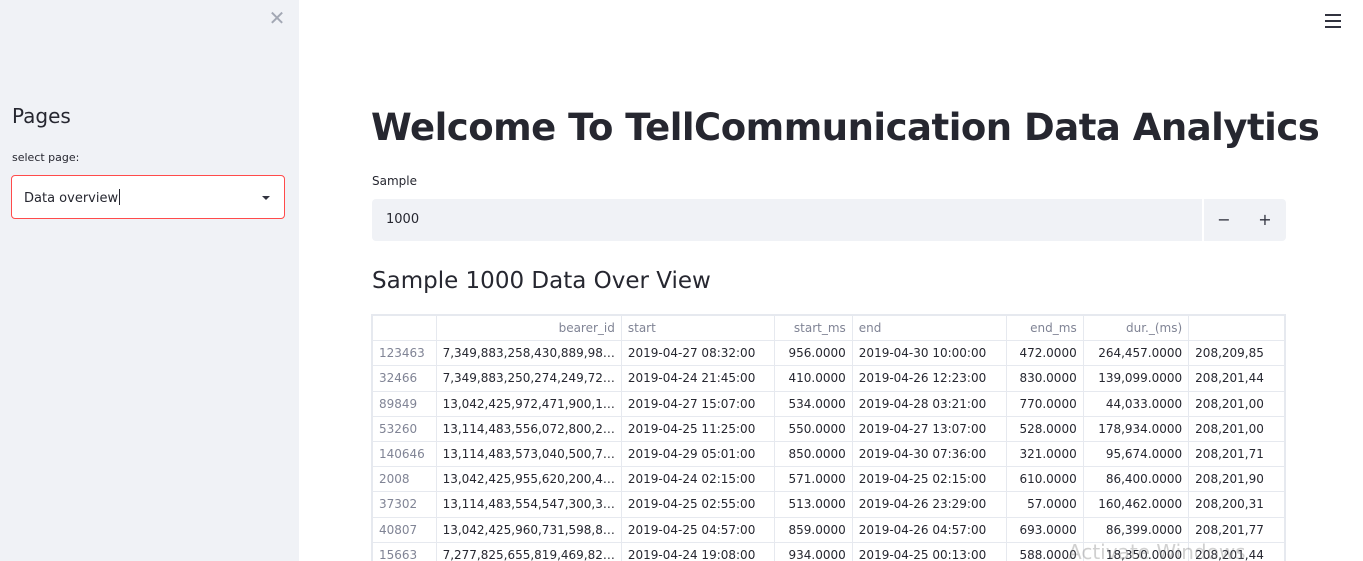 This screenshot has height=561, width=1363. Describe the element at coordinates (1044, 378) in the screenshot. I see `end-ms-cell: 830.0000` at that location.